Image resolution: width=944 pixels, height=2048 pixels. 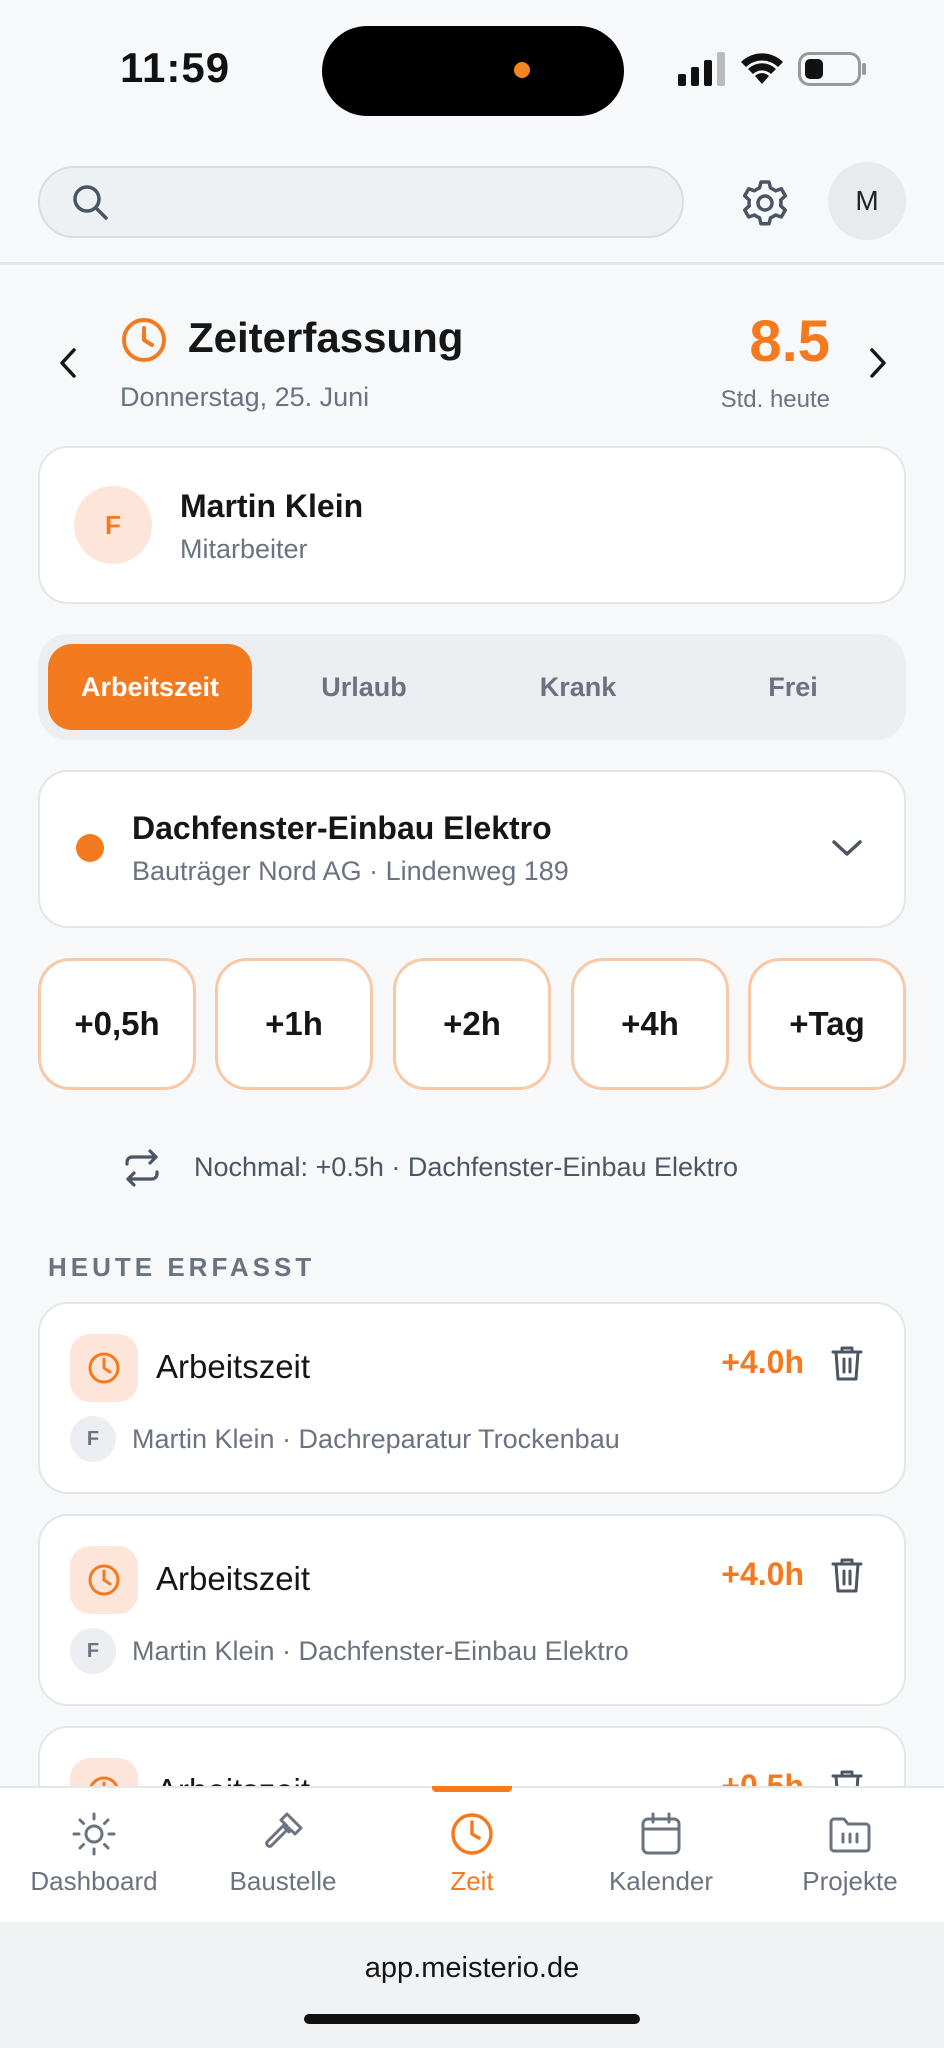 I want to click on tab-frei: Frei, so click(x=793, y=687).